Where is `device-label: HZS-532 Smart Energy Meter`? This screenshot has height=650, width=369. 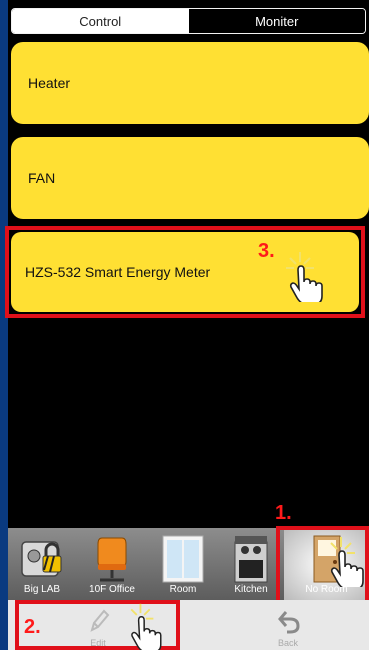
device-label: HZS-532 Smart Energy Meter is located at coordinates (118, 272).